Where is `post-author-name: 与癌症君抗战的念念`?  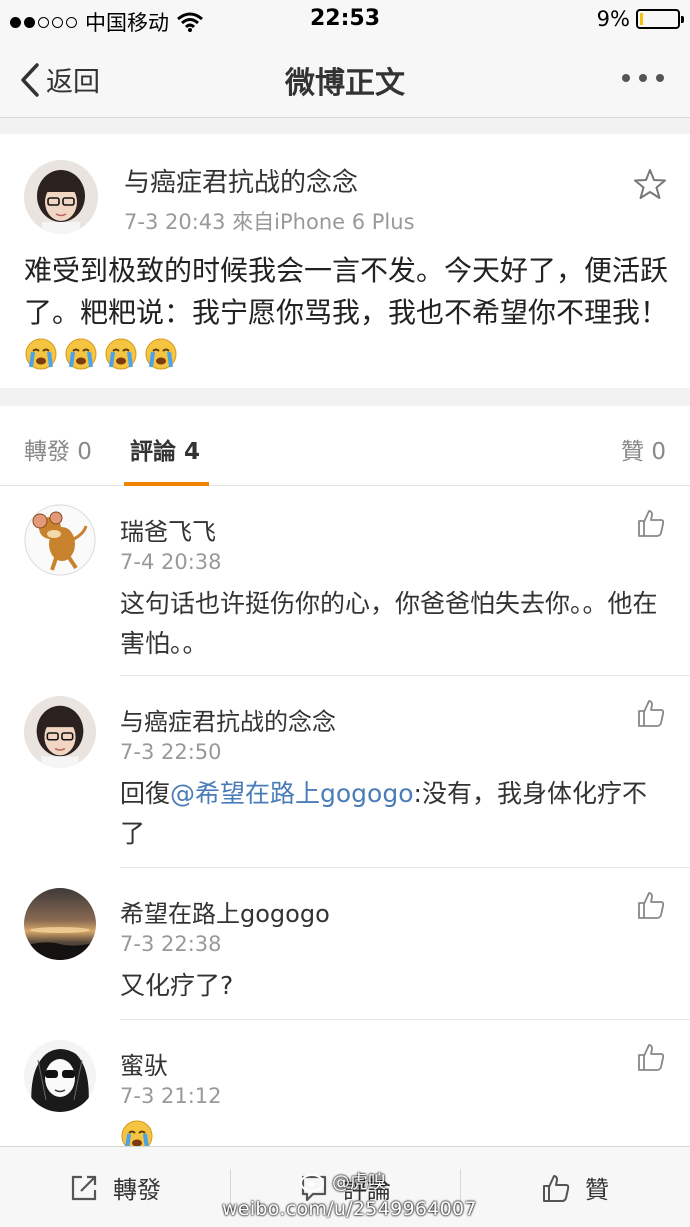
post-author-name: 与癌症君抗战的念念 is located at coordinates (241, 180).